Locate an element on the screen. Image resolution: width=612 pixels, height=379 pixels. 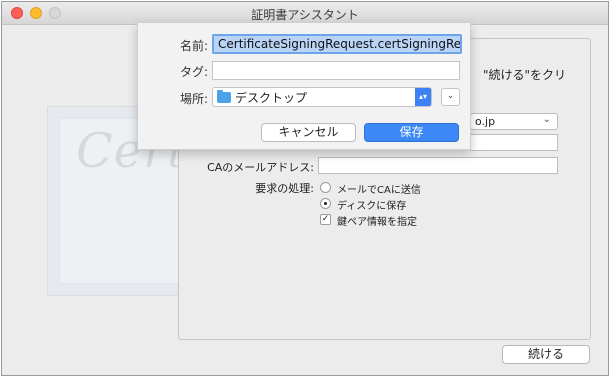
radio-email-ca is located at coordinates (325, 187).